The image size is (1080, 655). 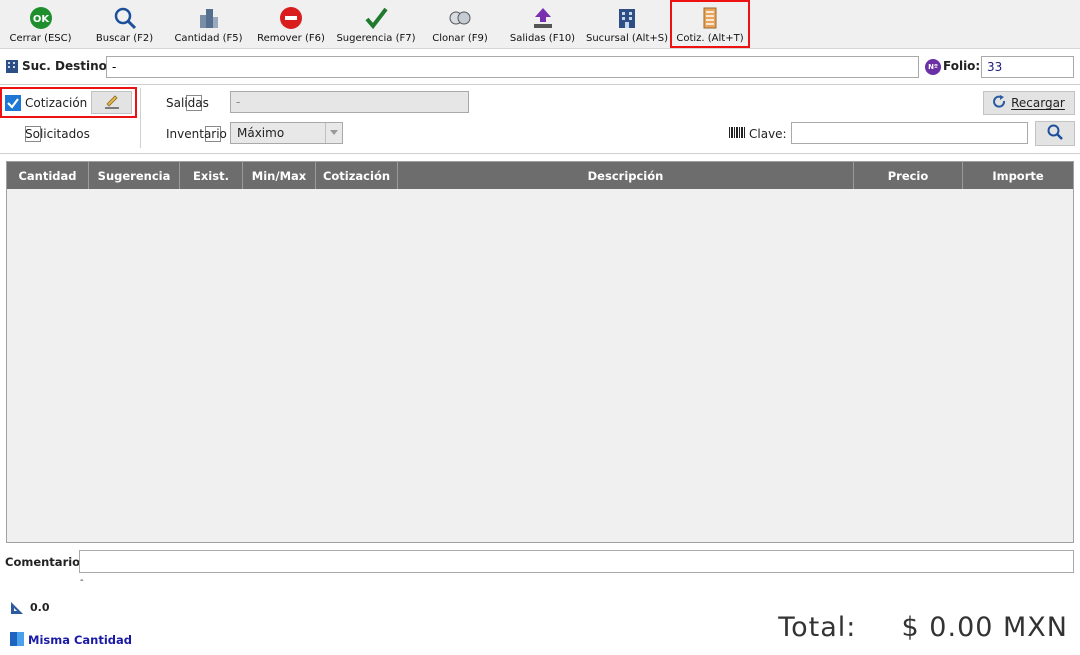 What do you see at coordinates (333, 133) in the screenshot?
I see `chevron-down-icon` at bounding box center [333, 133].